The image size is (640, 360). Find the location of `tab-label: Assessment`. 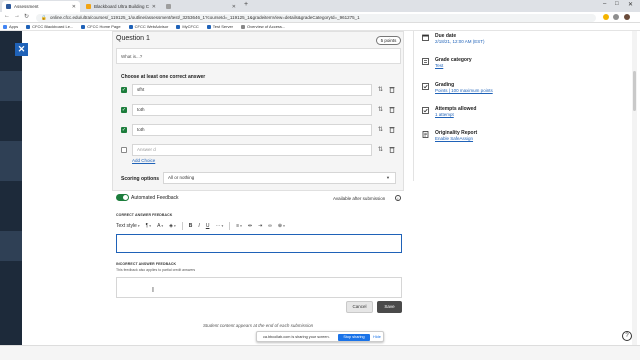

tab-label: Assessment is located at coordinates (26, 6).